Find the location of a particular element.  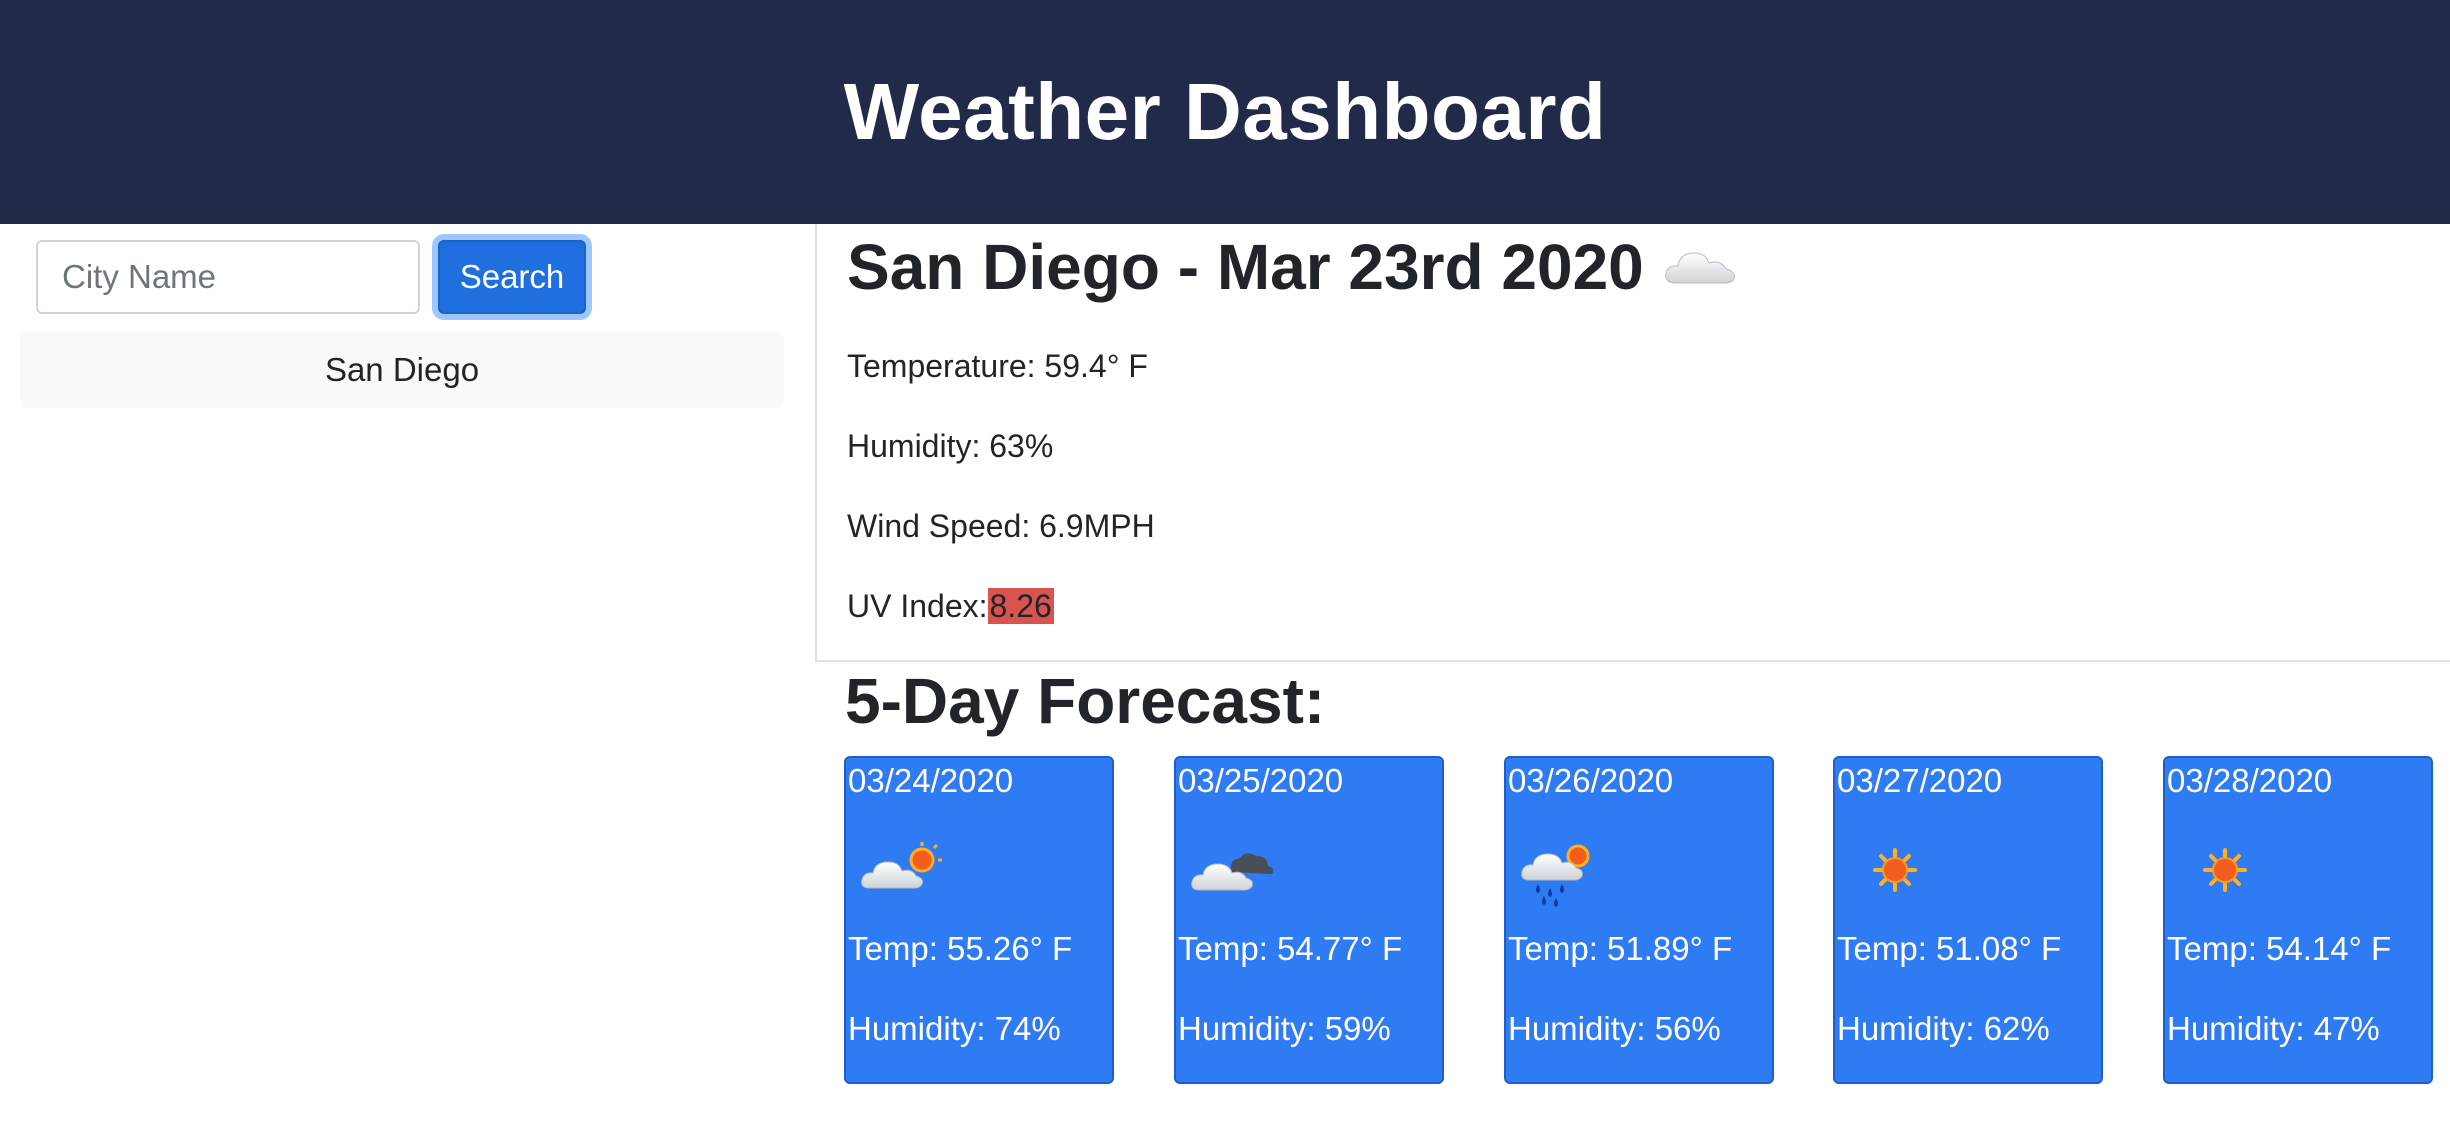

forecast-date: 03/27/2020 is located at coordinates (1920, 780).